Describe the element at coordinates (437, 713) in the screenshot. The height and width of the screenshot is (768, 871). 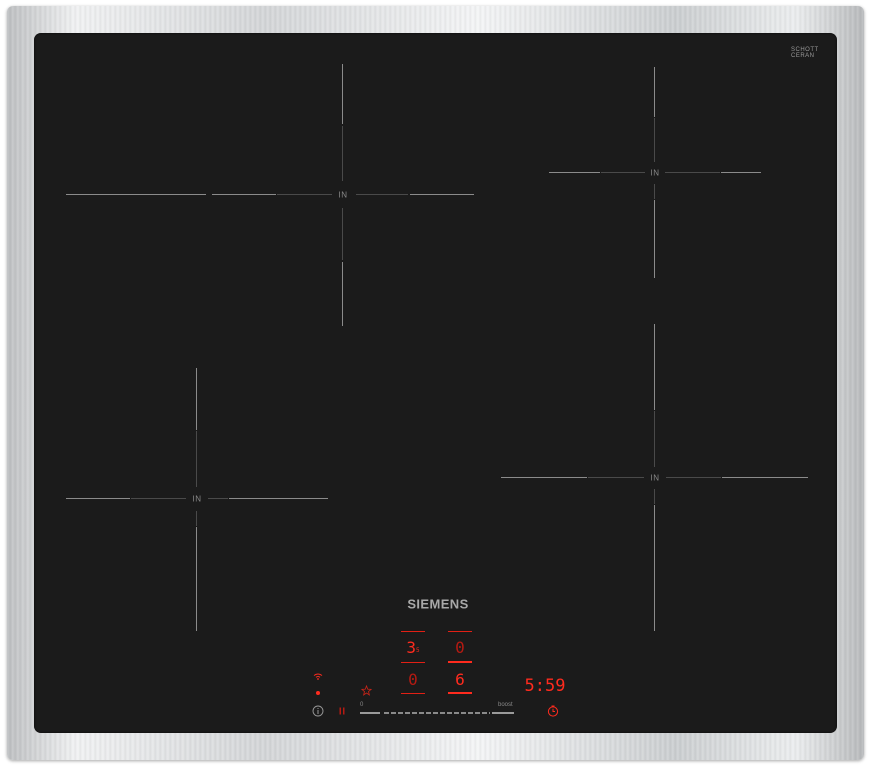
I see `power-slider` at that location.